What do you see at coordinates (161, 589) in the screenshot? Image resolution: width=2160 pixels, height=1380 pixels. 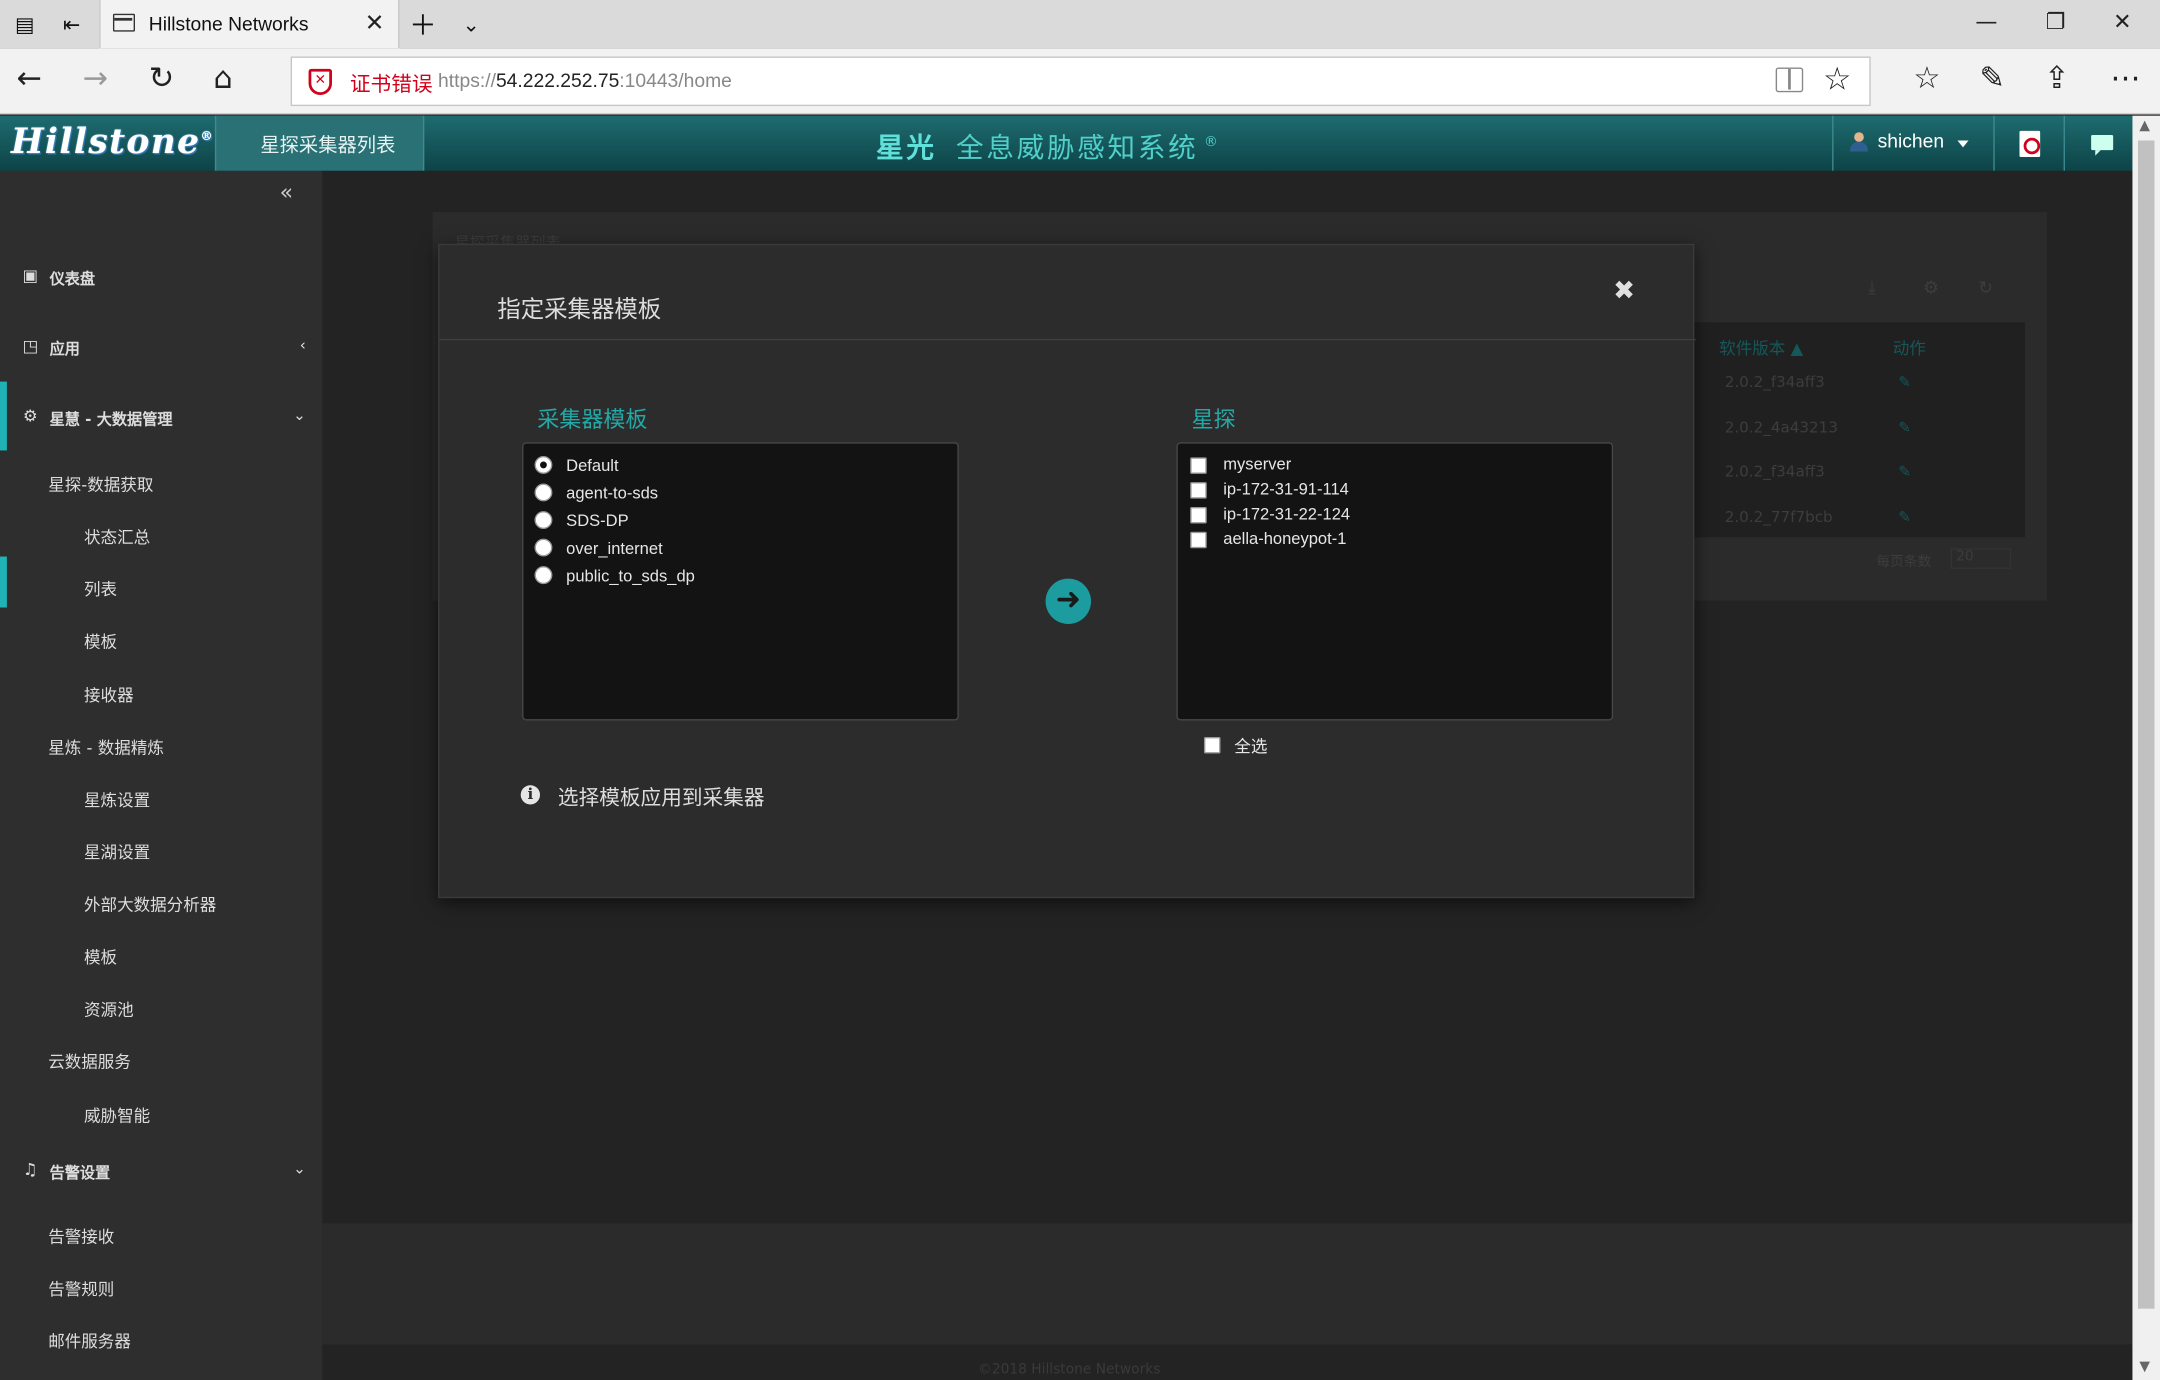 I see `sidebar-item-list: 列表` at bounding box center [161, 589].